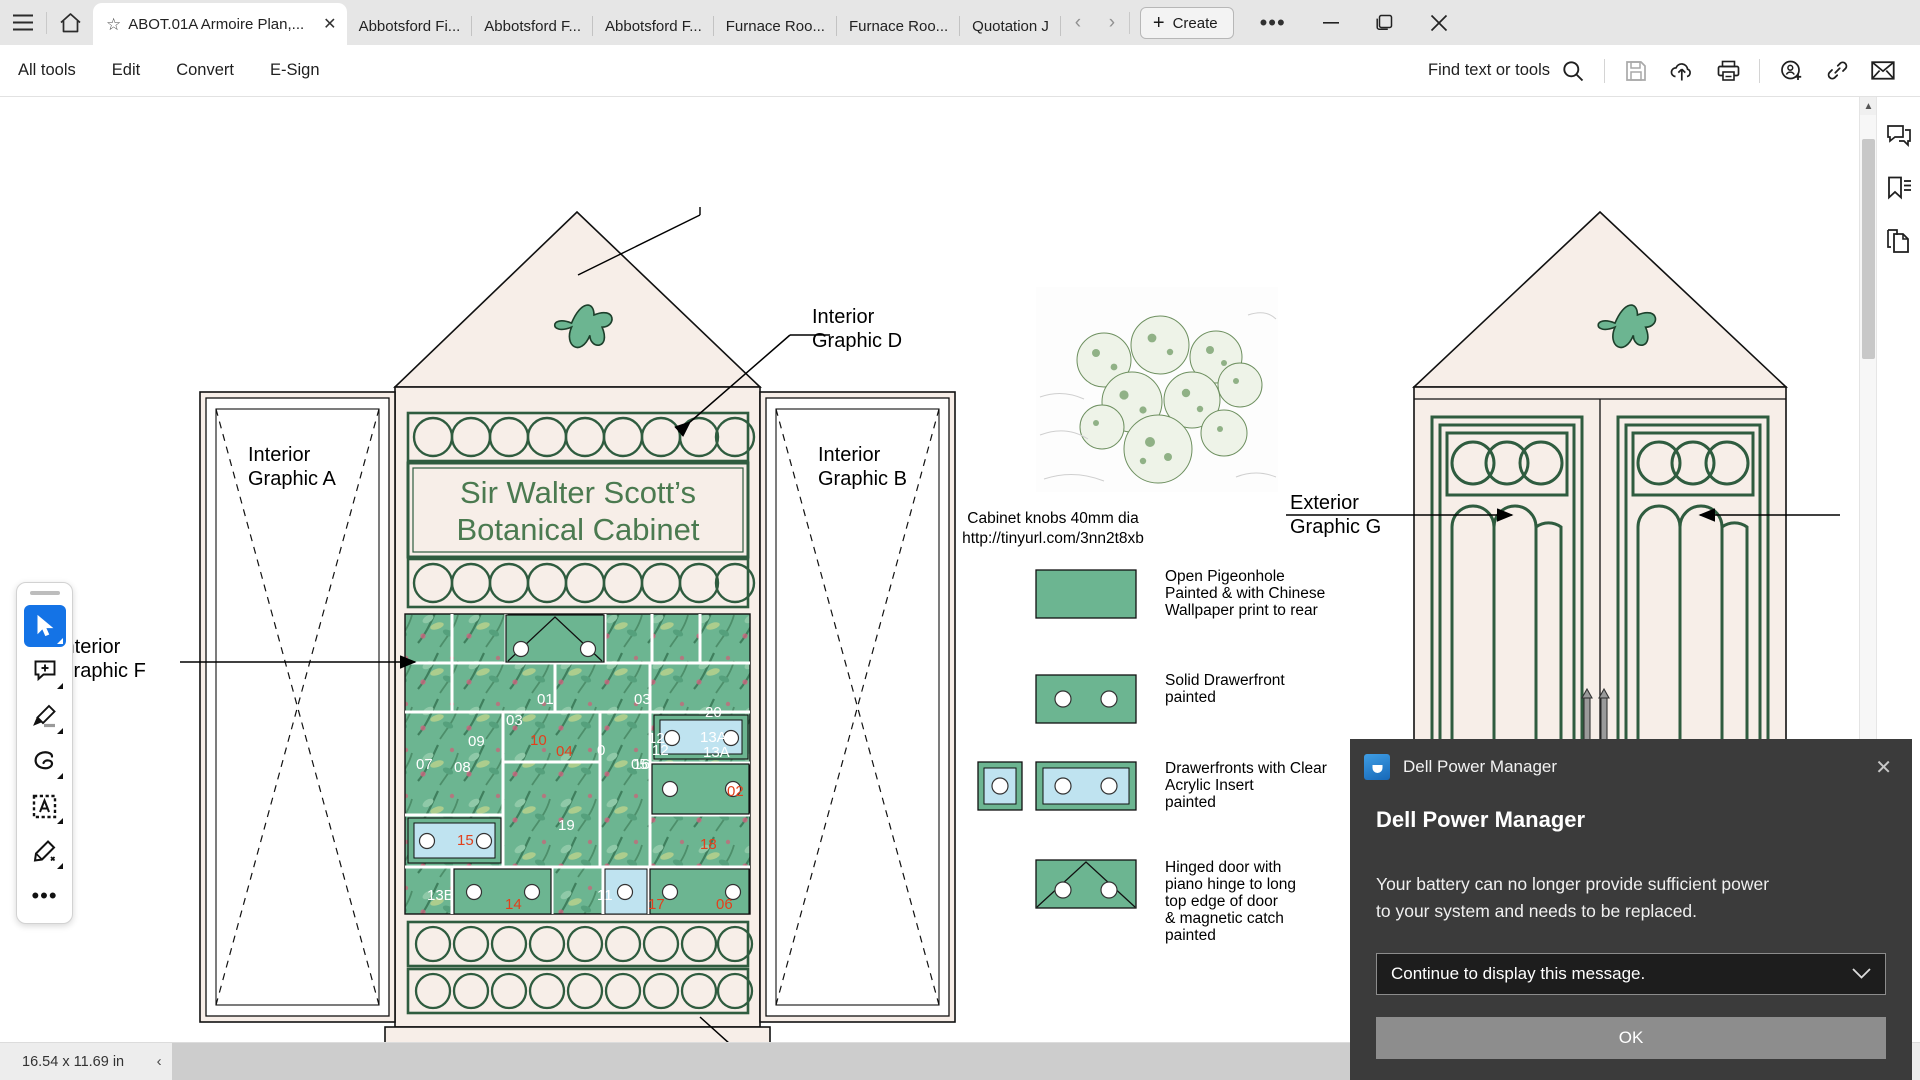 The height and width of the screenshot is (1080, 1920). Describe the element at coordinates (1112, 22) in the screenshot. I see `tabs-next-button: ›` at that location.